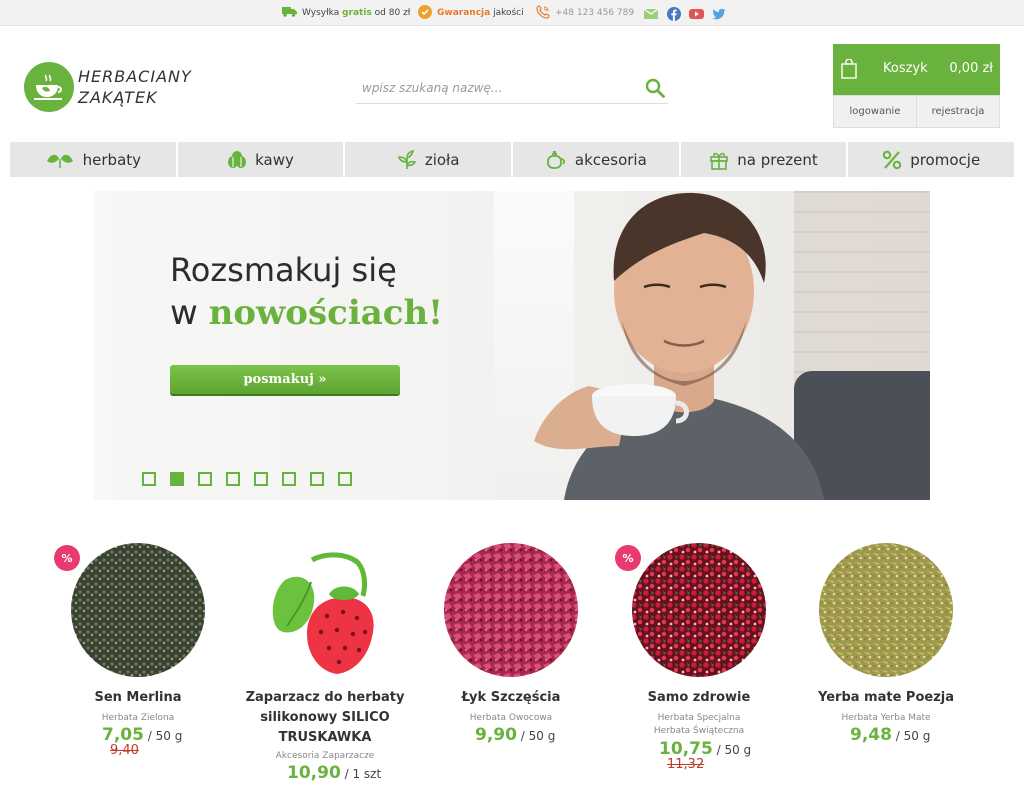 This screenshot has height=791, width=1024. Describe the element at coordinates (655, 88) in the screenshot. I see `search-icon` at that location.